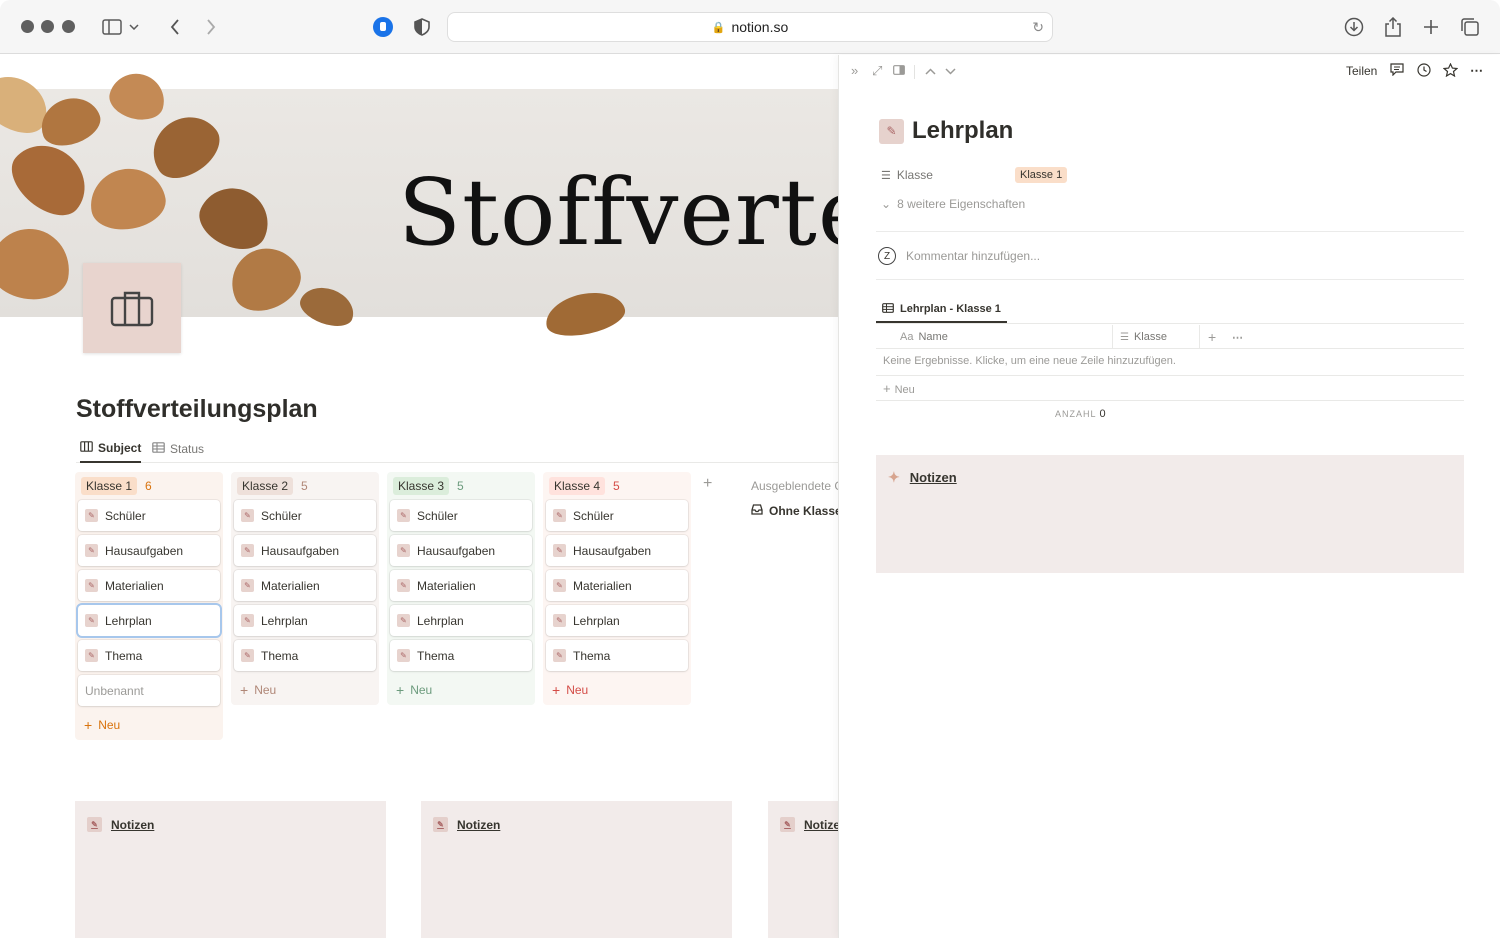 The height and width of the screenshot is (938, 1500). Describe the element at coordinates (1212, 337) in the screenshot. I see `add-column-button: +` at that location.